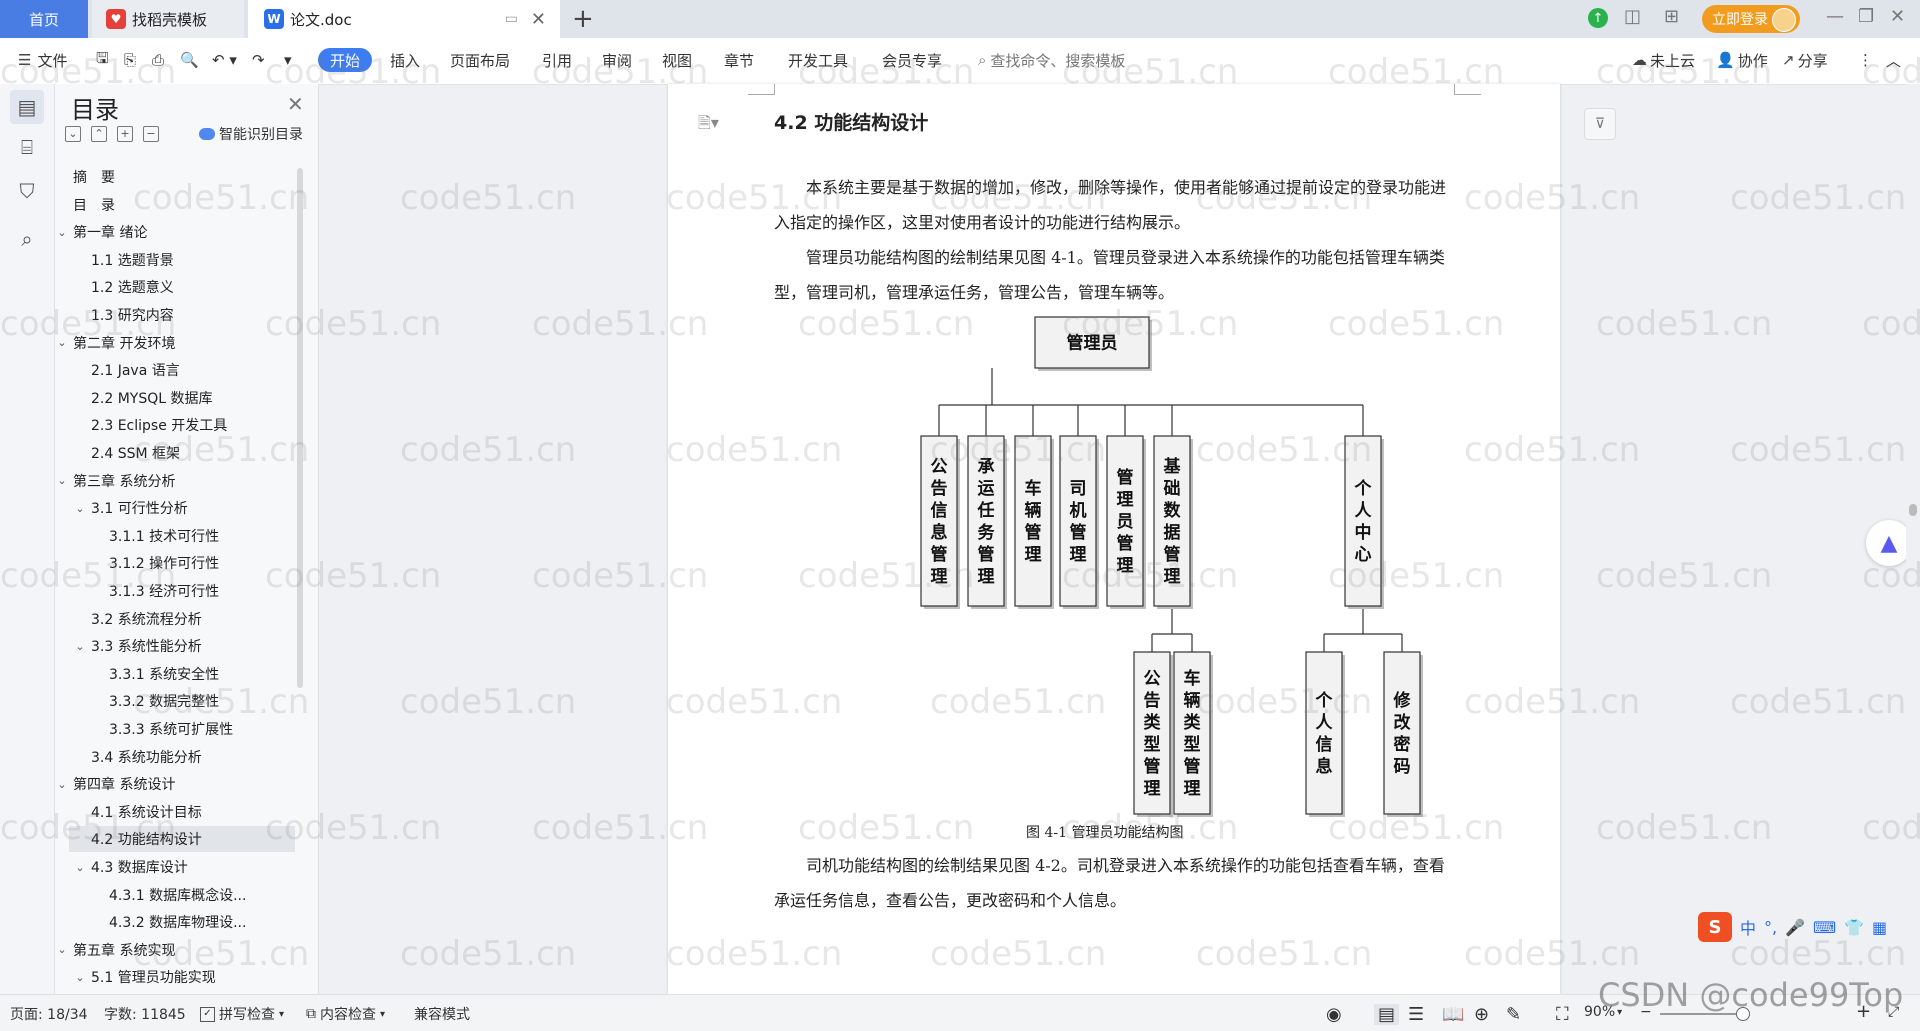  I want to click on toc-item: 3.3.1 系统安全性, so click(164, 674).